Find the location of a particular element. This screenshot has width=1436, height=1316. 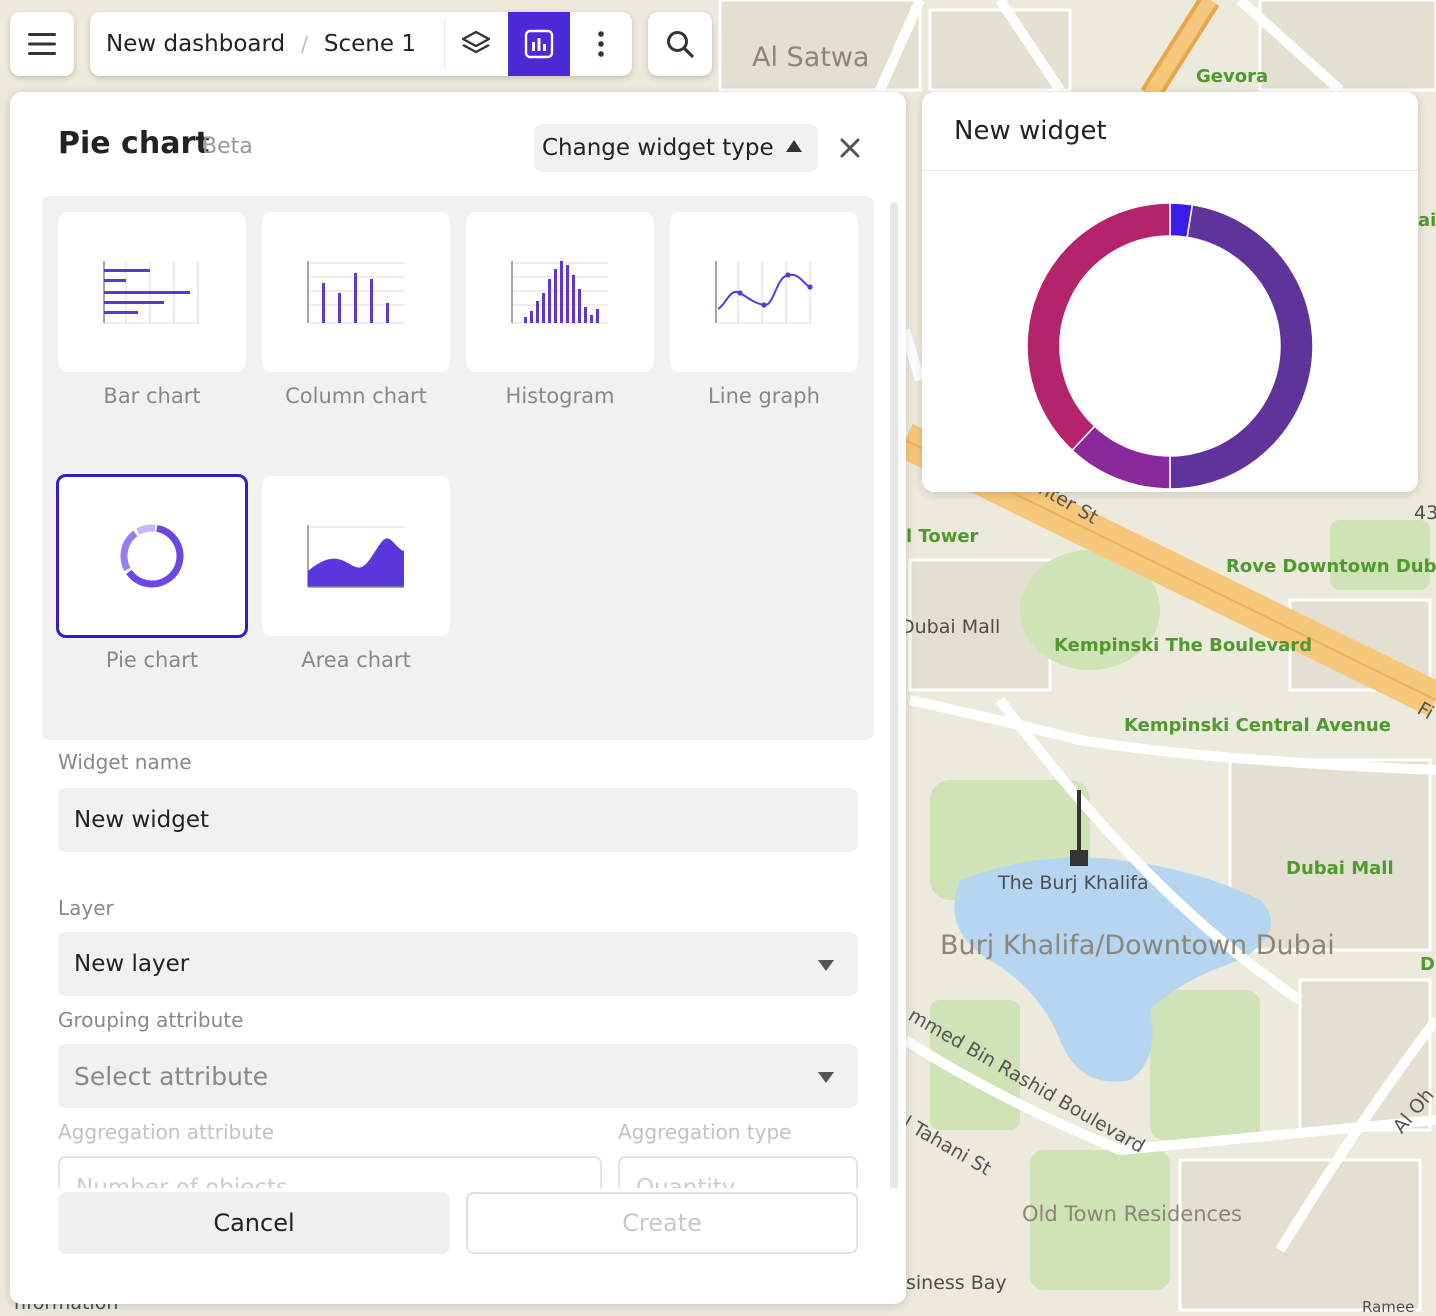

hamburger-menu-icon is located at coordinates (42, 44).